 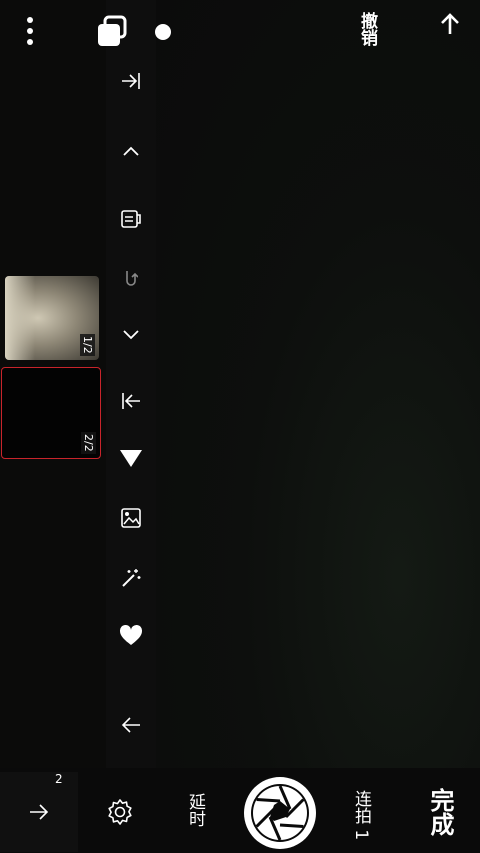 I want to click on gear-icon, so click(x=120, y=812).